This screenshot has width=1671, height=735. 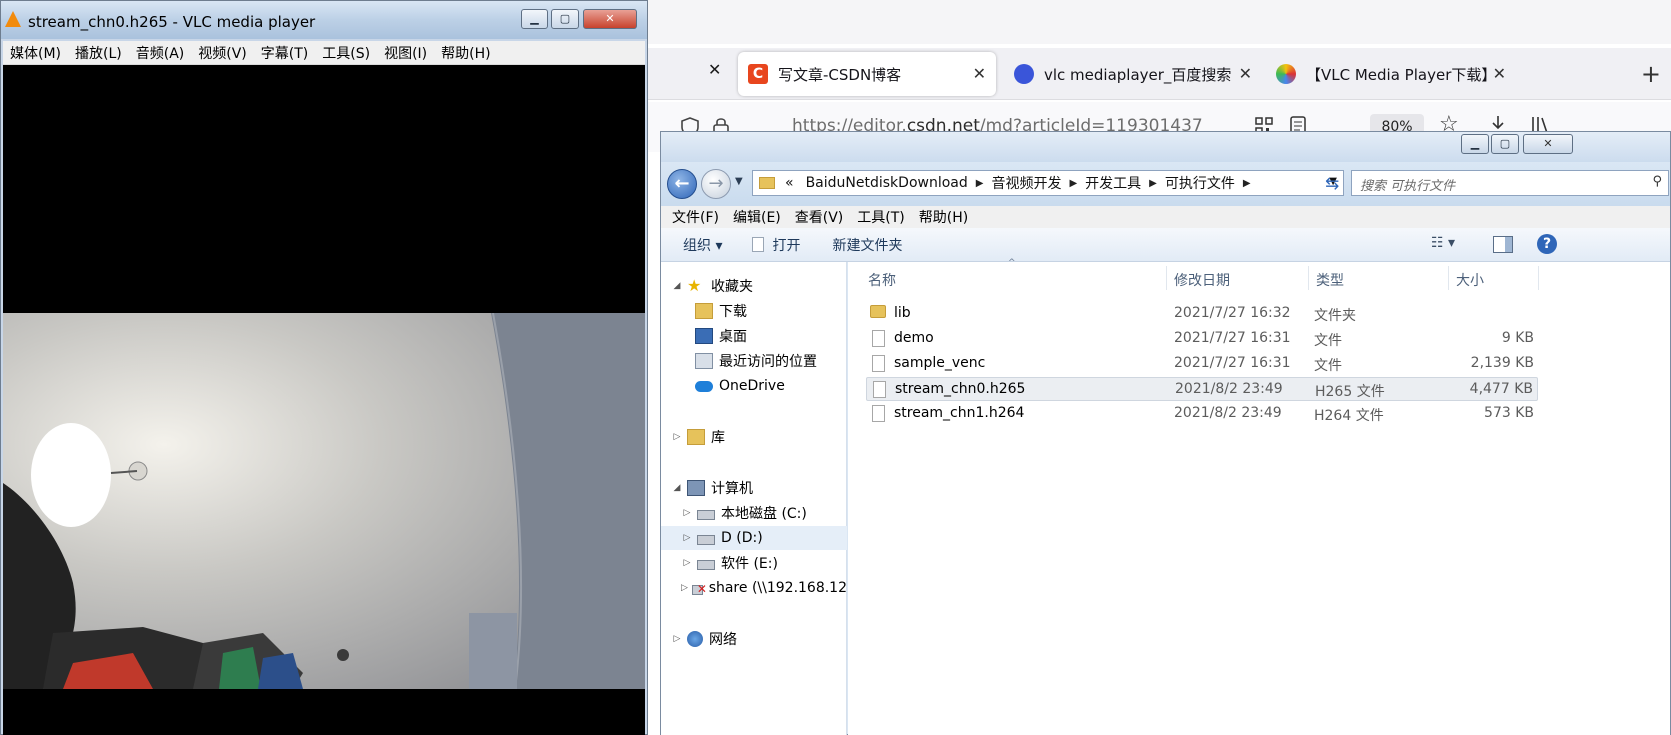 What do you see at coordinates (160, 53) in the screenshot?
I see `menu-audio: 音频(A)` at bounding box center [160, 53].